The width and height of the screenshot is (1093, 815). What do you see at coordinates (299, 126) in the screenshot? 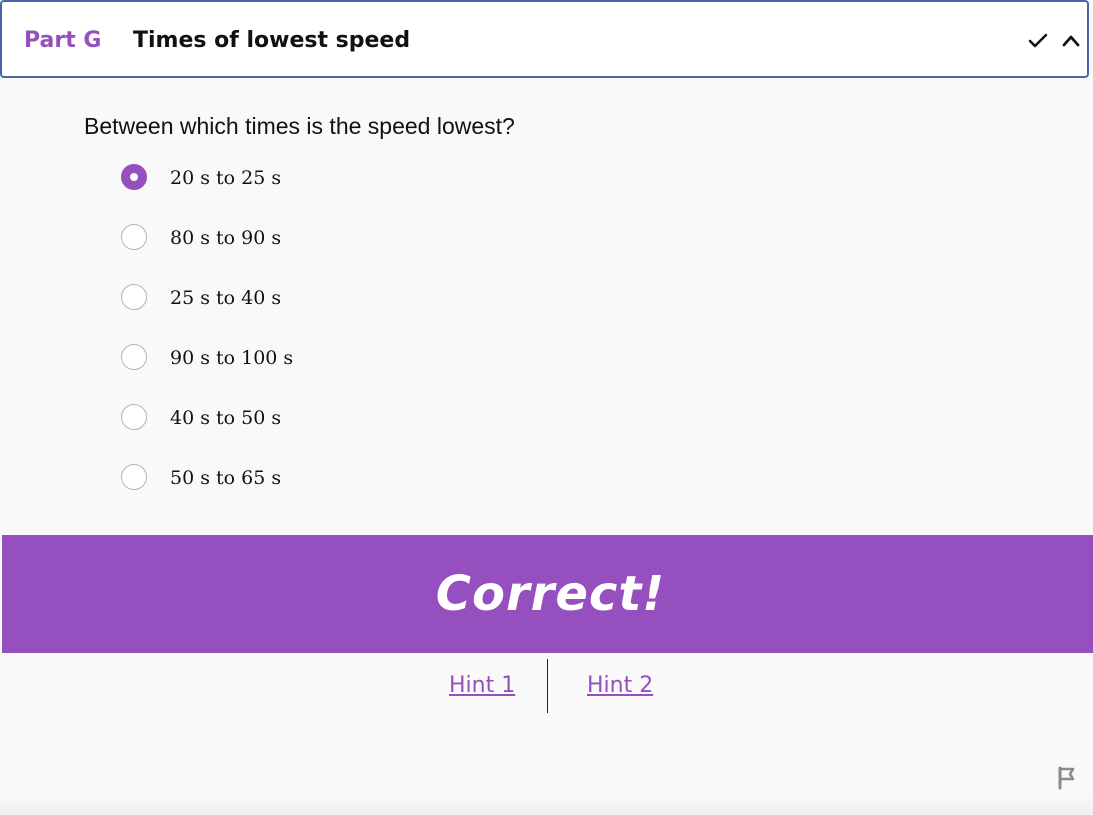
I see `question-text: Between which times is the speed lowest?` at bounding box center [299, 126].